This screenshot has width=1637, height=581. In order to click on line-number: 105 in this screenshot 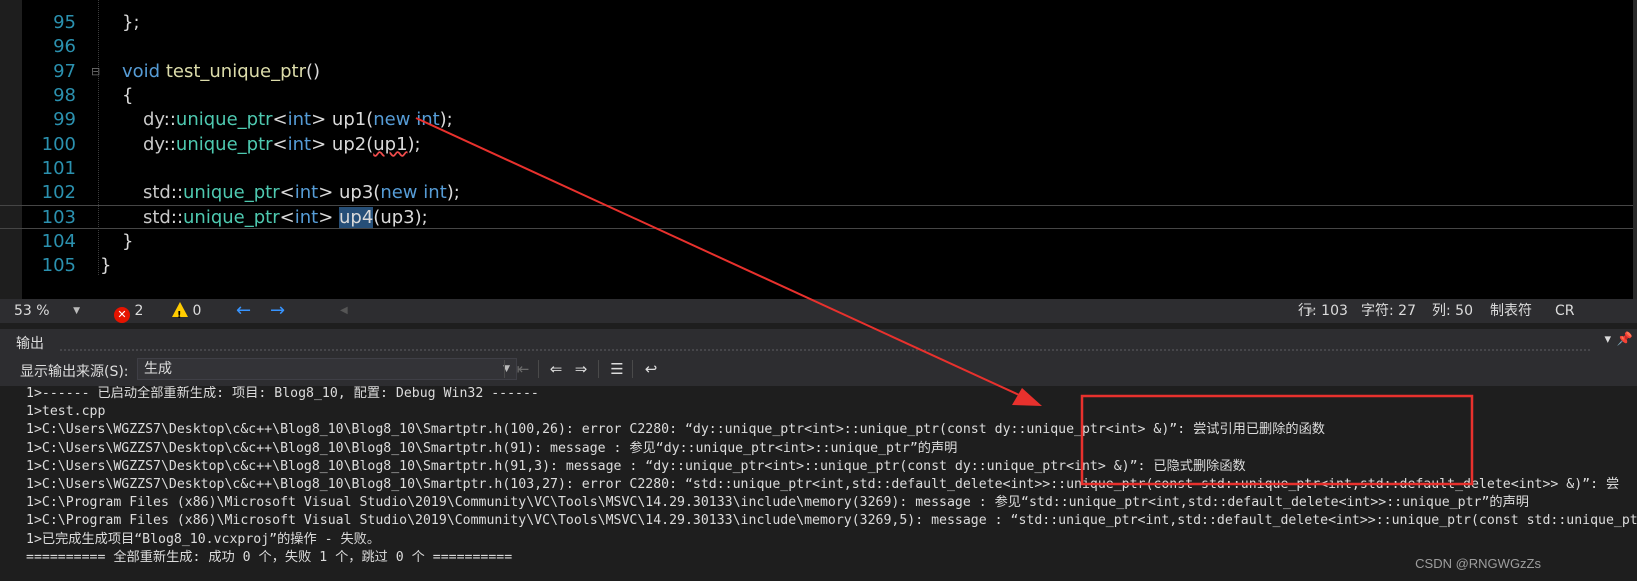, I will do `click(58, 265)`.